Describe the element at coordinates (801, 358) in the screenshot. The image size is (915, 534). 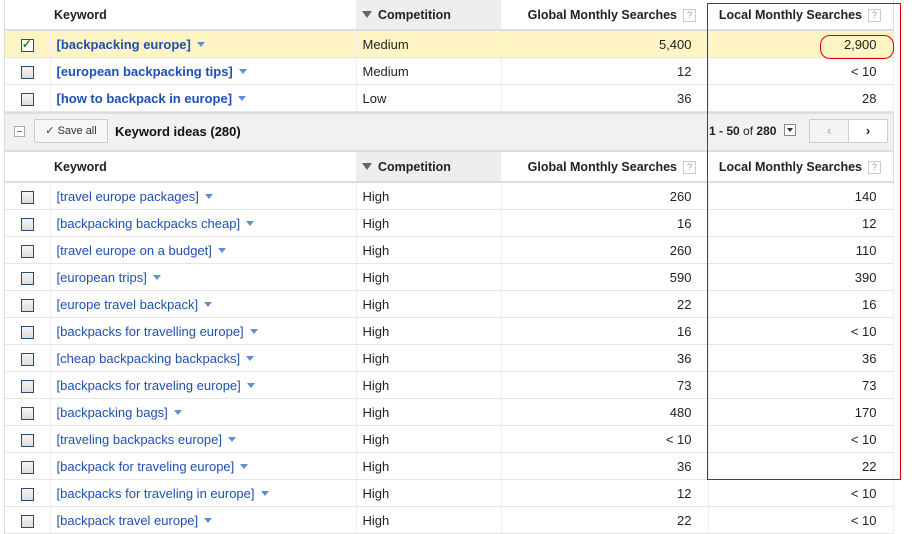
I see `local-searches-cell: 36` at that location.